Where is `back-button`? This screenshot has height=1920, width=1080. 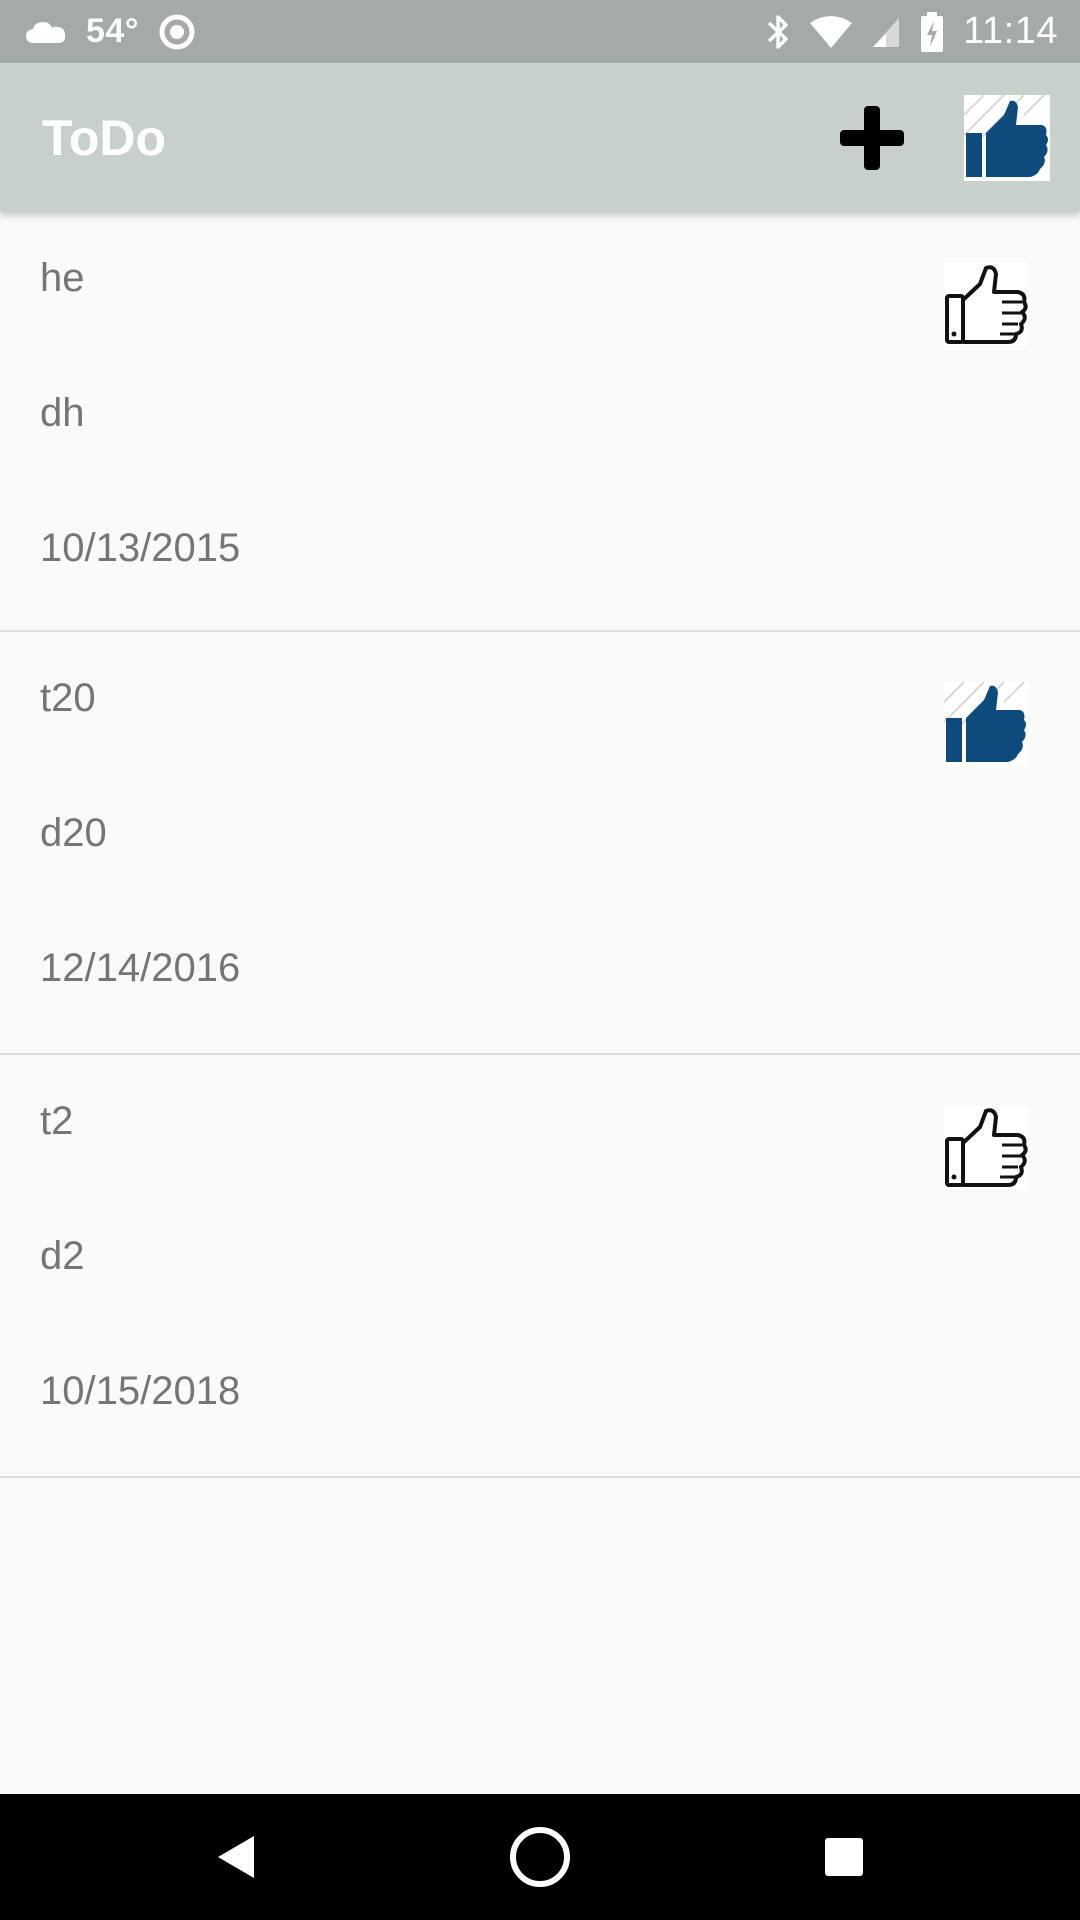 back-button is located at coordinates (237, 1857).